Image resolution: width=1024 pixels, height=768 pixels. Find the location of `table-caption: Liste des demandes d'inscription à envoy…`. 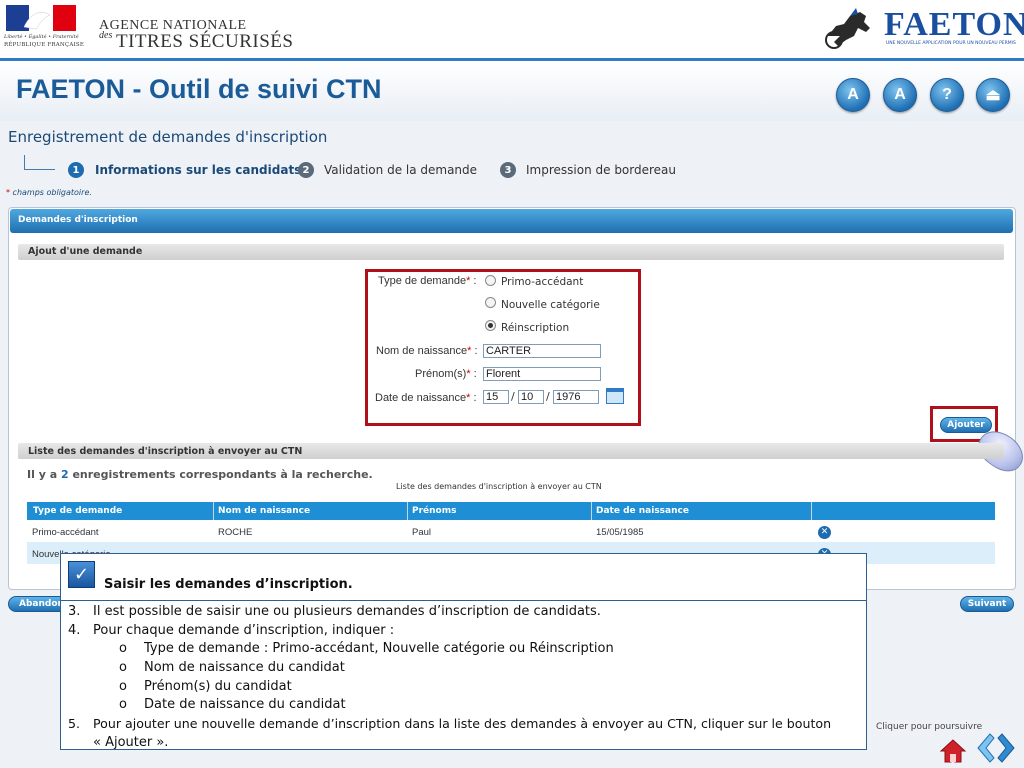

table-caption: Liste des demandes d'inscription à envoy… is located at coordinates (499, 486).